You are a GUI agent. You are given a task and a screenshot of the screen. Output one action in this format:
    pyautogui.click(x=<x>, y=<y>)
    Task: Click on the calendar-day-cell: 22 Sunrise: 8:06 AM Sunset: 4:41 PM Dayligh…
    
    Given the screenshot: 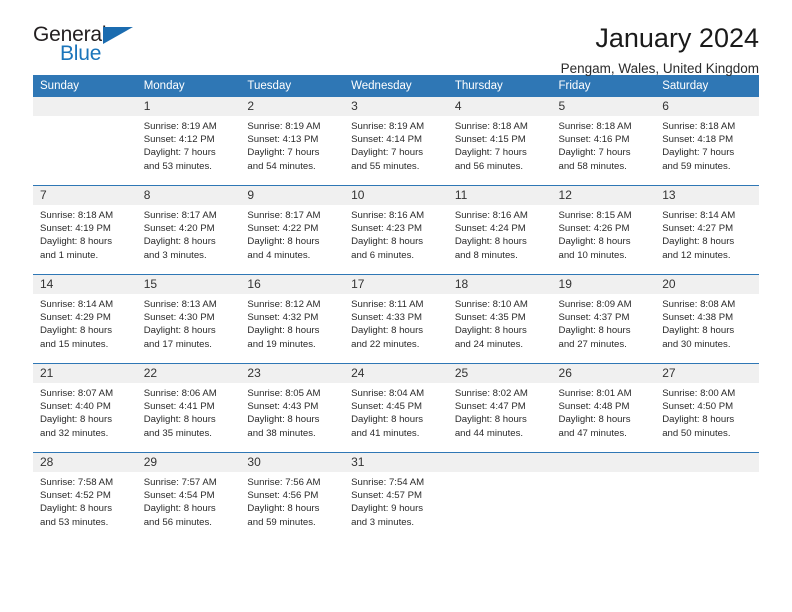 What is the action you would take?
    pyautogui.click(x=188, y=408)
    